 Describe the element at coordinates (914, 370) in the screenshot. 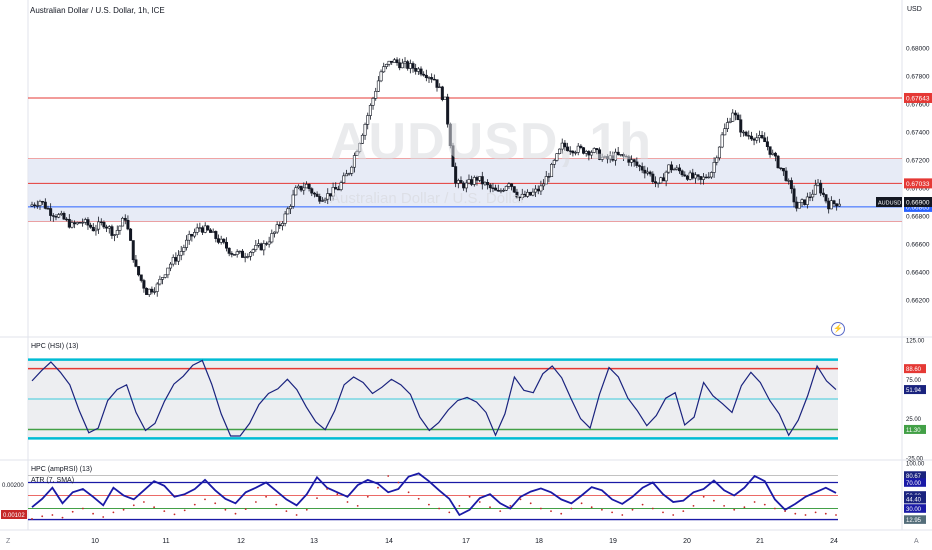

I see `hsi-level-text: 88.60` at that location.